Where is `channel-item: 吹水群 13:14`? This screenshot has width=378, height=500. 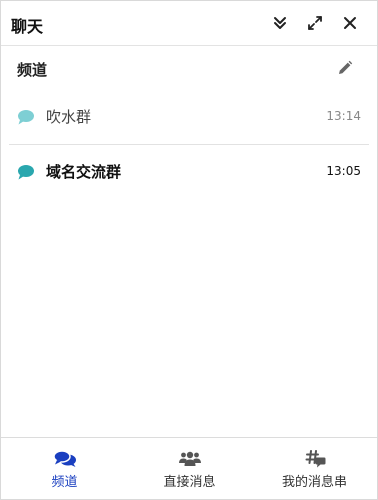 channel-item: 吹水群 13:14 is located at coordinates (189, 117).